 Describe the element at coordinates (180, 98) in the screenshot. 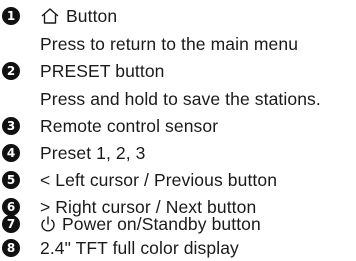

I see `item-2-description: Press and hold to save the stations.` at that location.